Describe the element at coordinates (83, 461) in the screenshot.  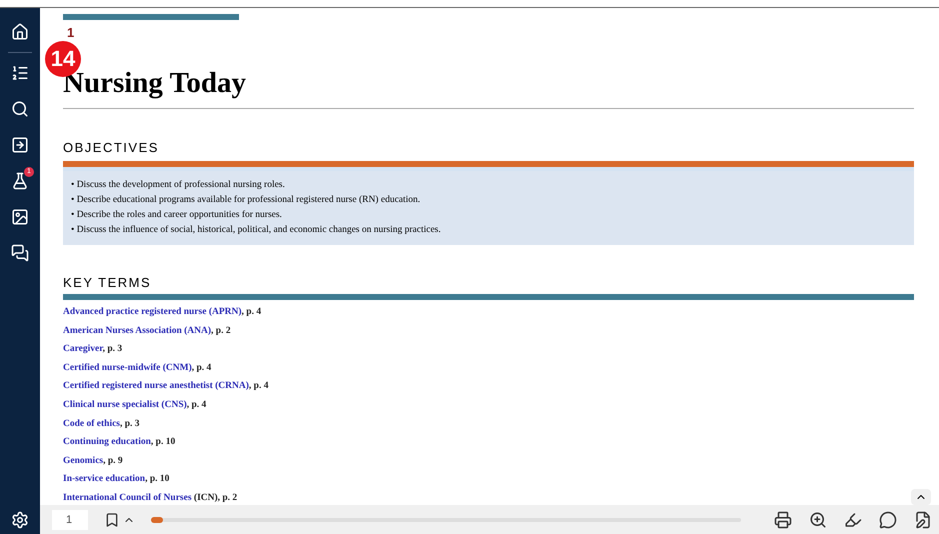
I see `key-term-link: Genomics` at that location.